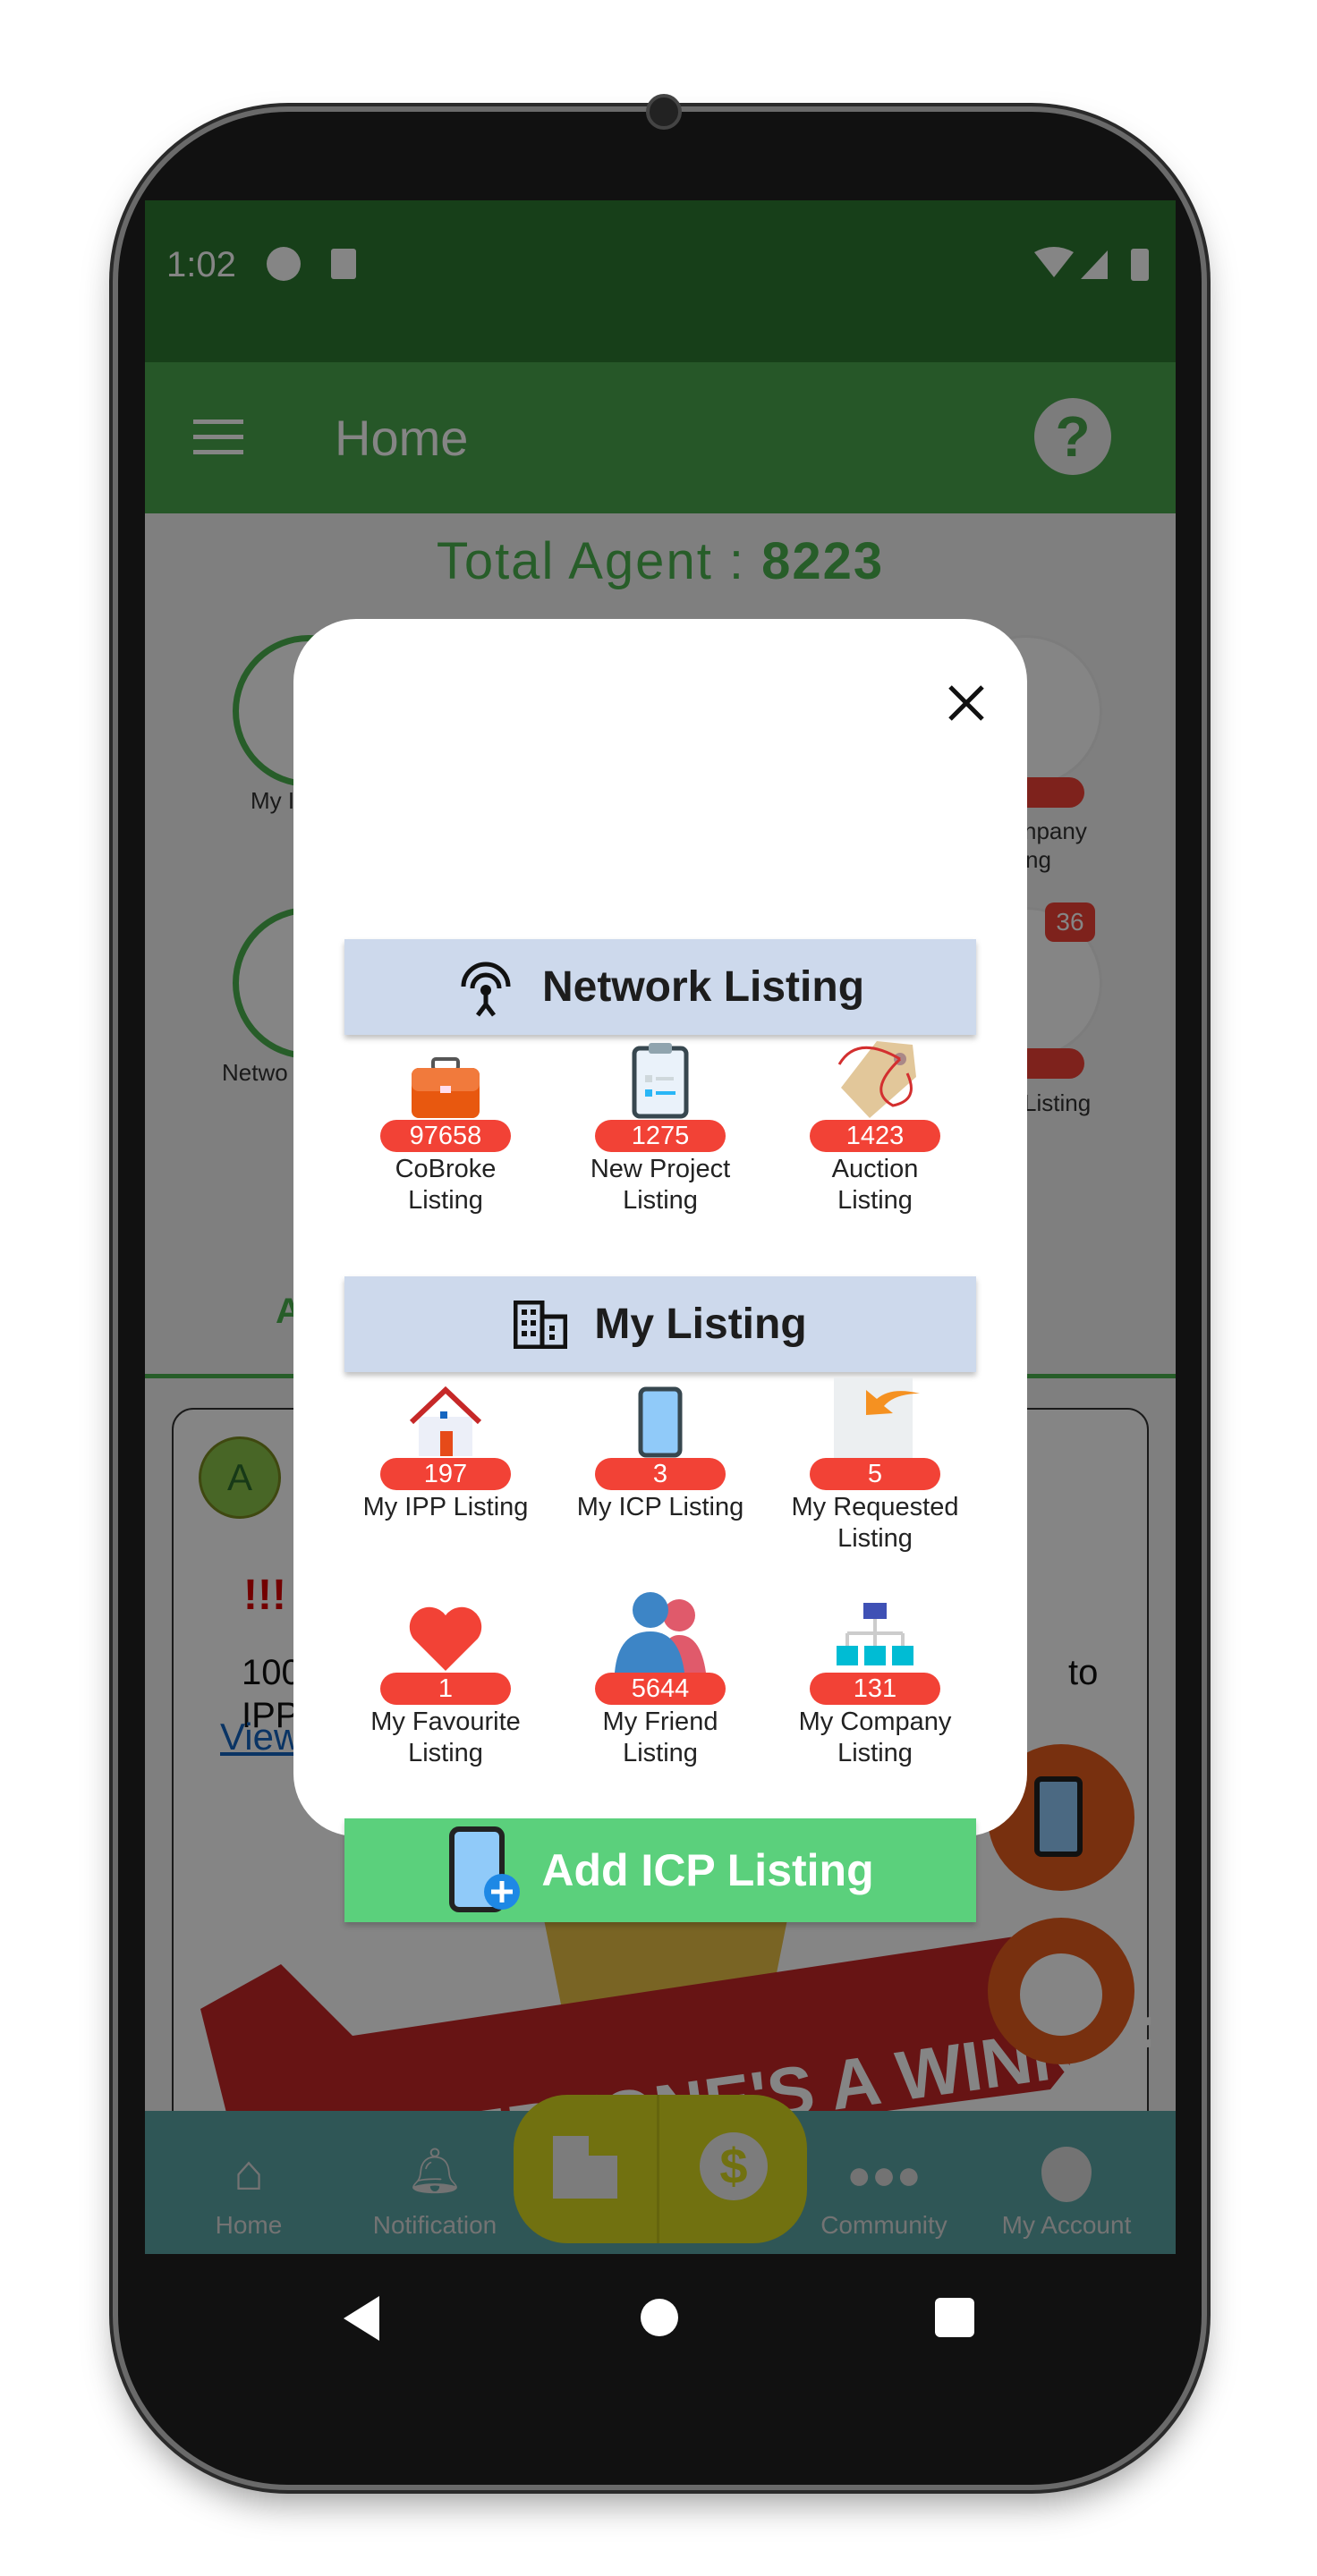  I want to click on briefcase-icon, so click(445, 1079).